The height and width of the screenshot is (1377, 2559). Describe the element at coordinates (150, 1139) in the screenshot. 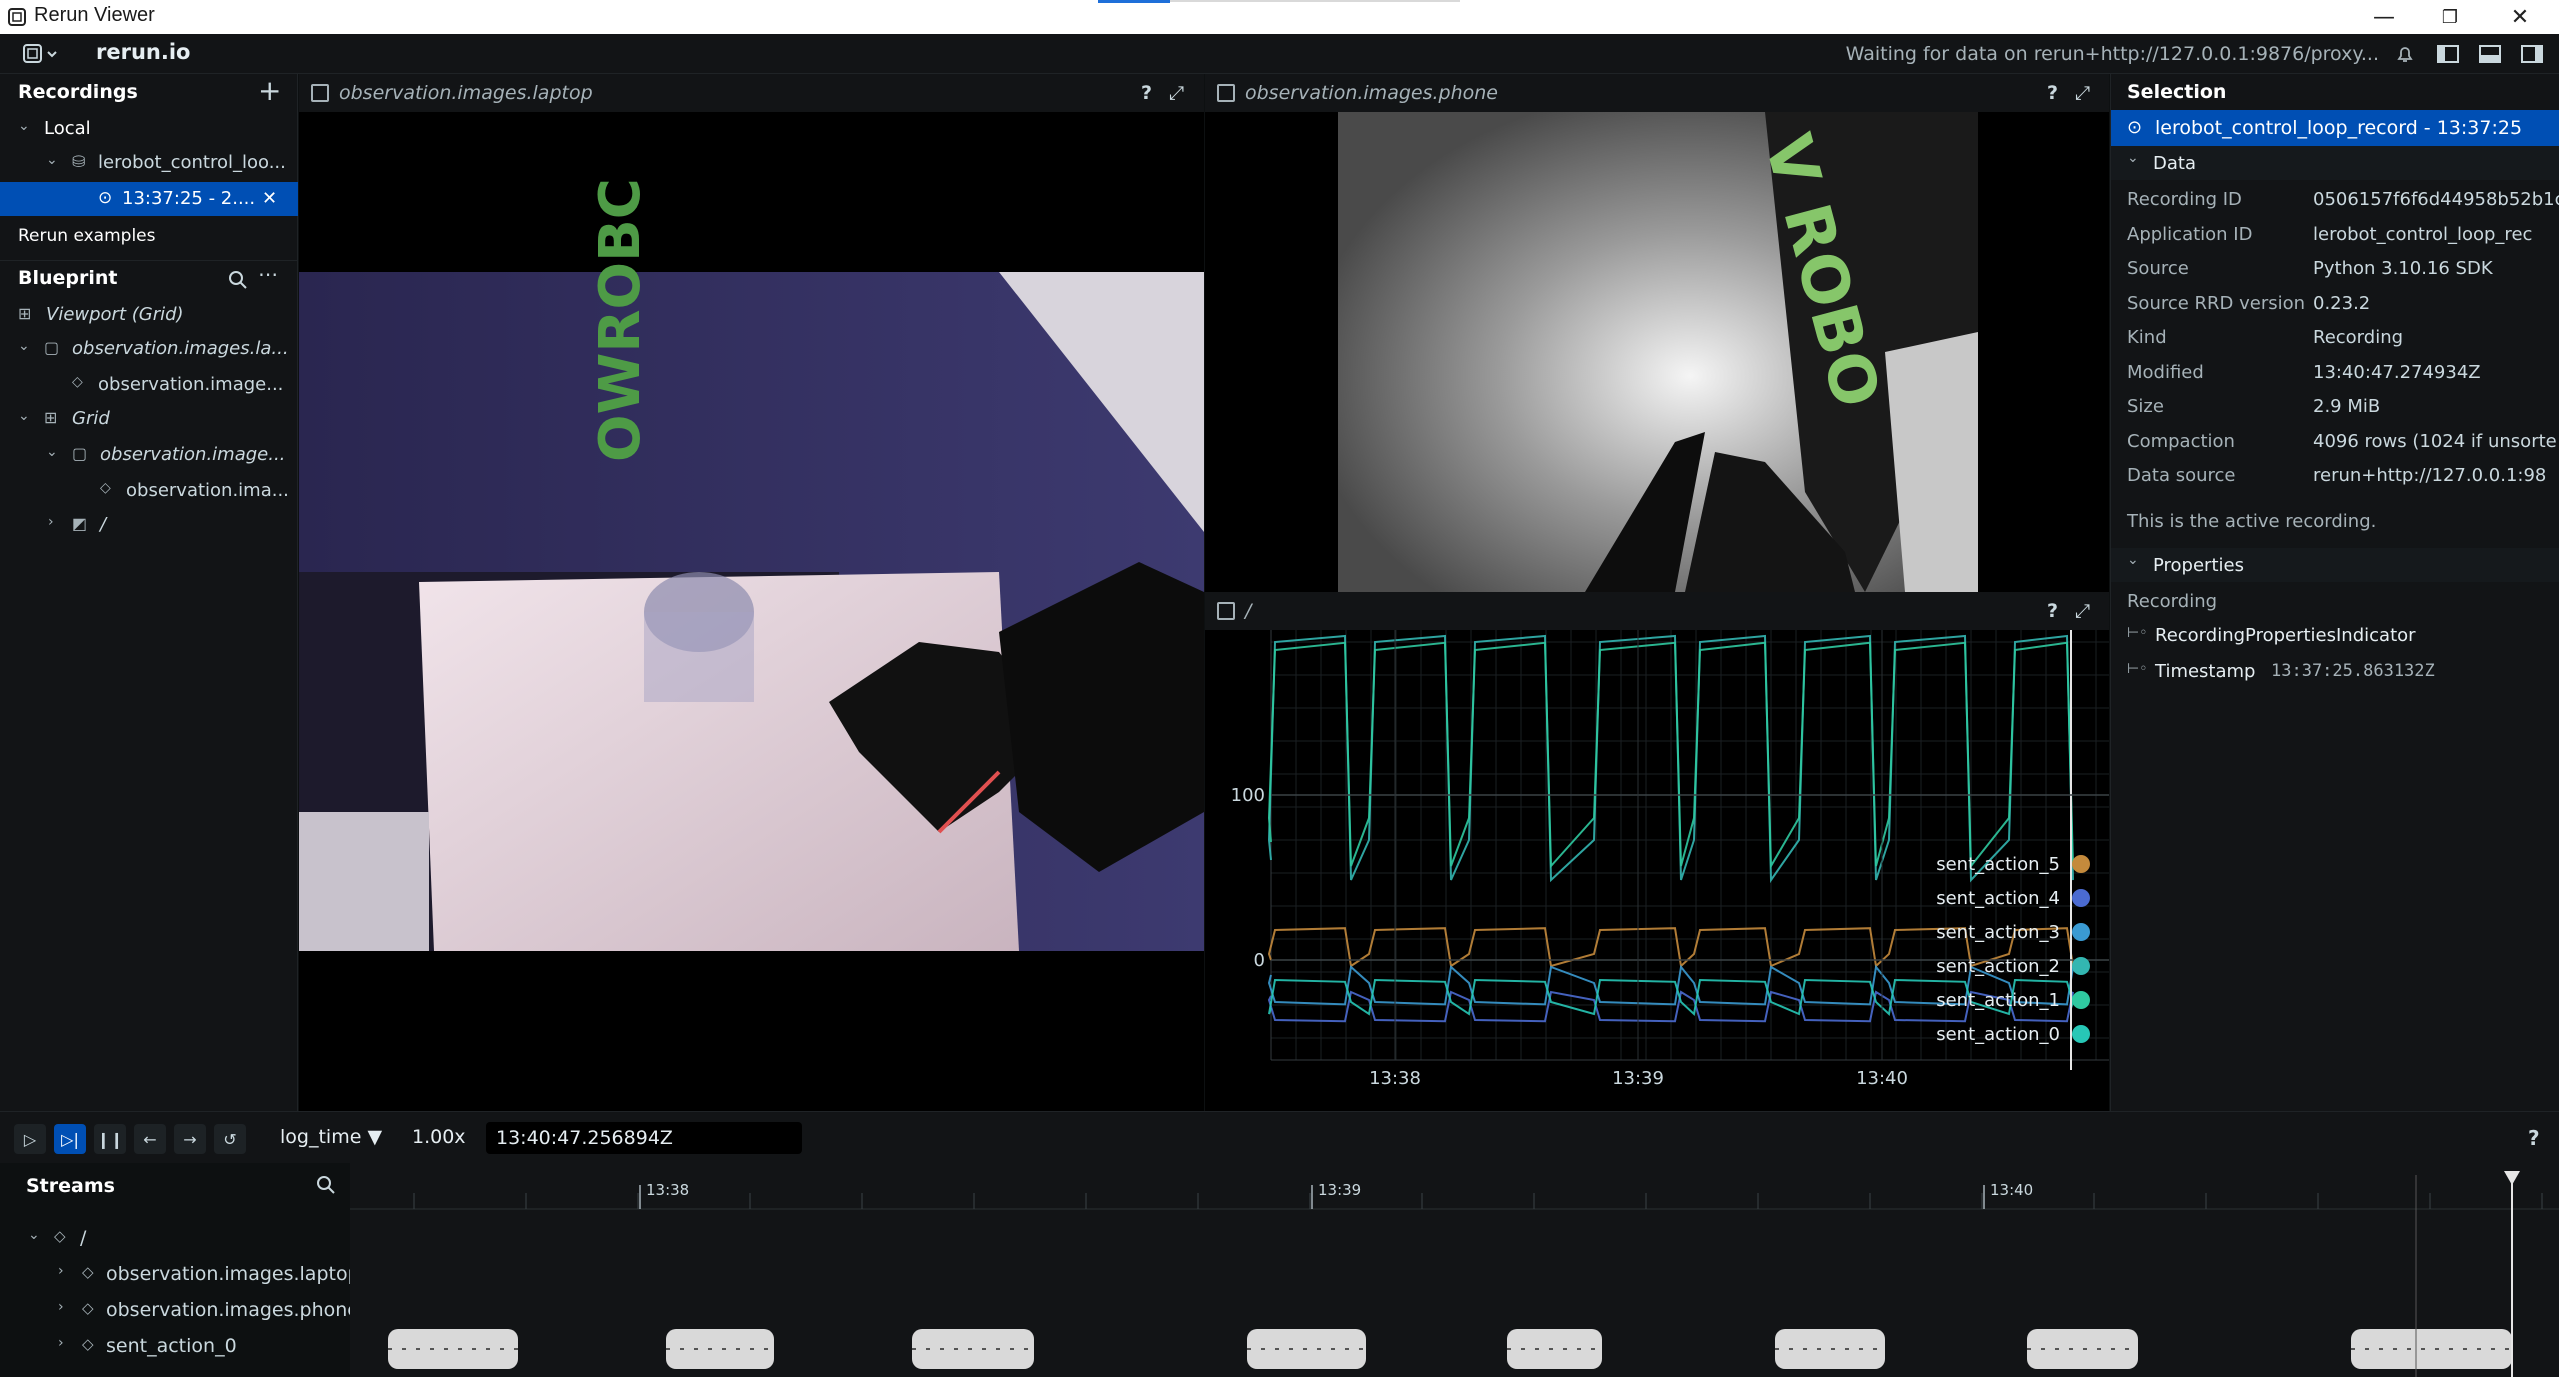

I see `step-back-button: ←` at that location.